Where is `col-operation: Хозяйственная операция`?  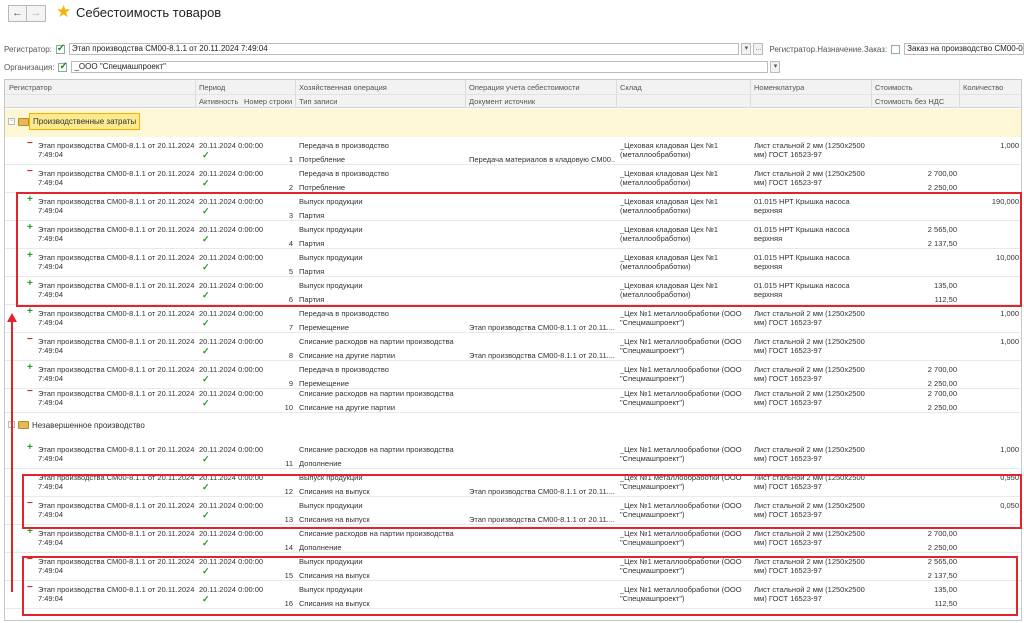
col-operation: Хозяйственная операция is located at coordinates (343, 87).